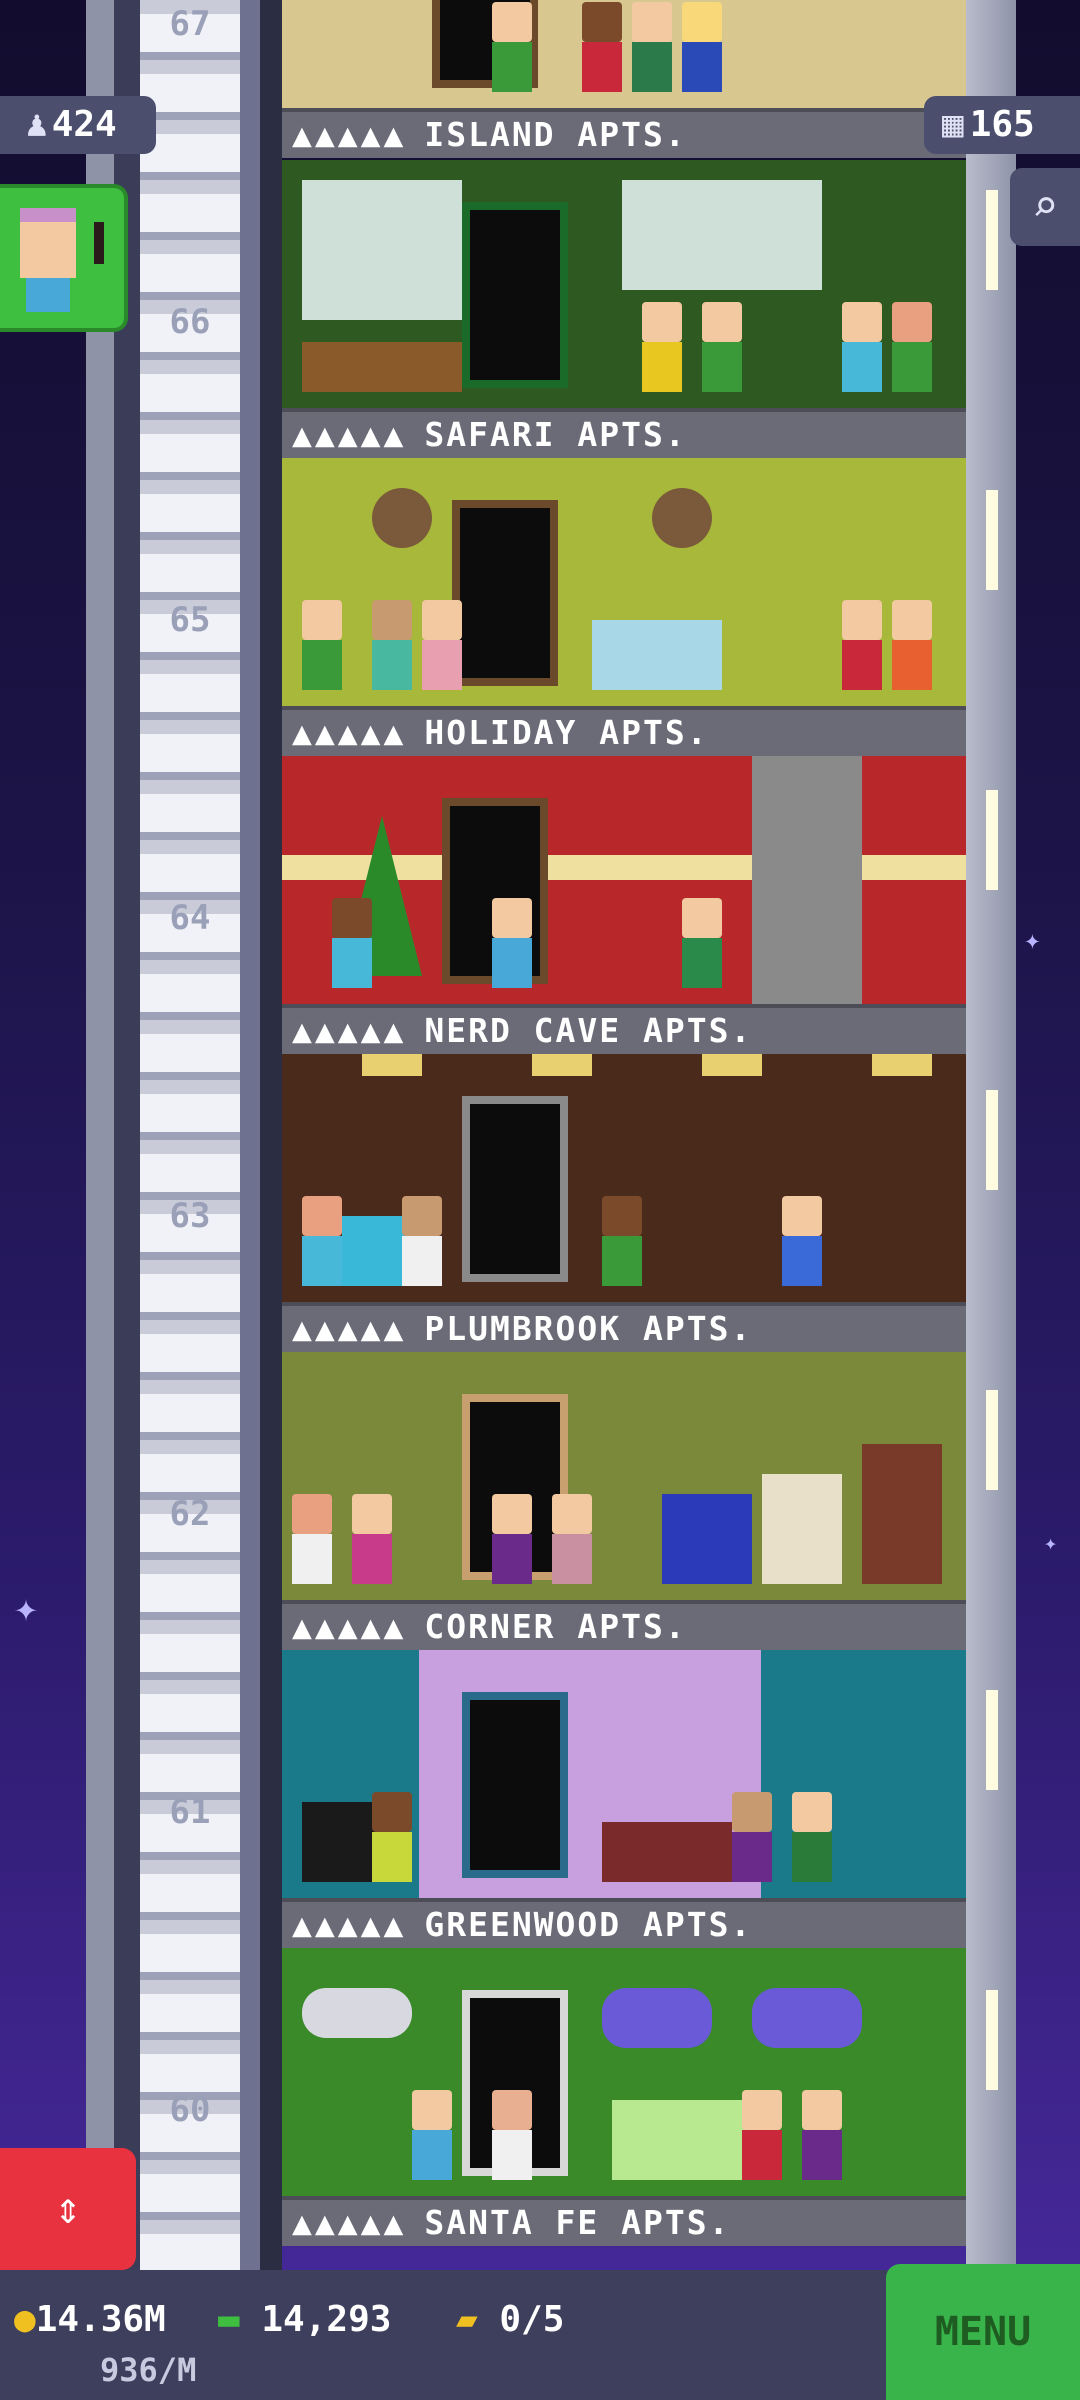  Describe the element at coordinates (1032, 939) in the screenshot. I see `sparkle-star: ✦` at that location.